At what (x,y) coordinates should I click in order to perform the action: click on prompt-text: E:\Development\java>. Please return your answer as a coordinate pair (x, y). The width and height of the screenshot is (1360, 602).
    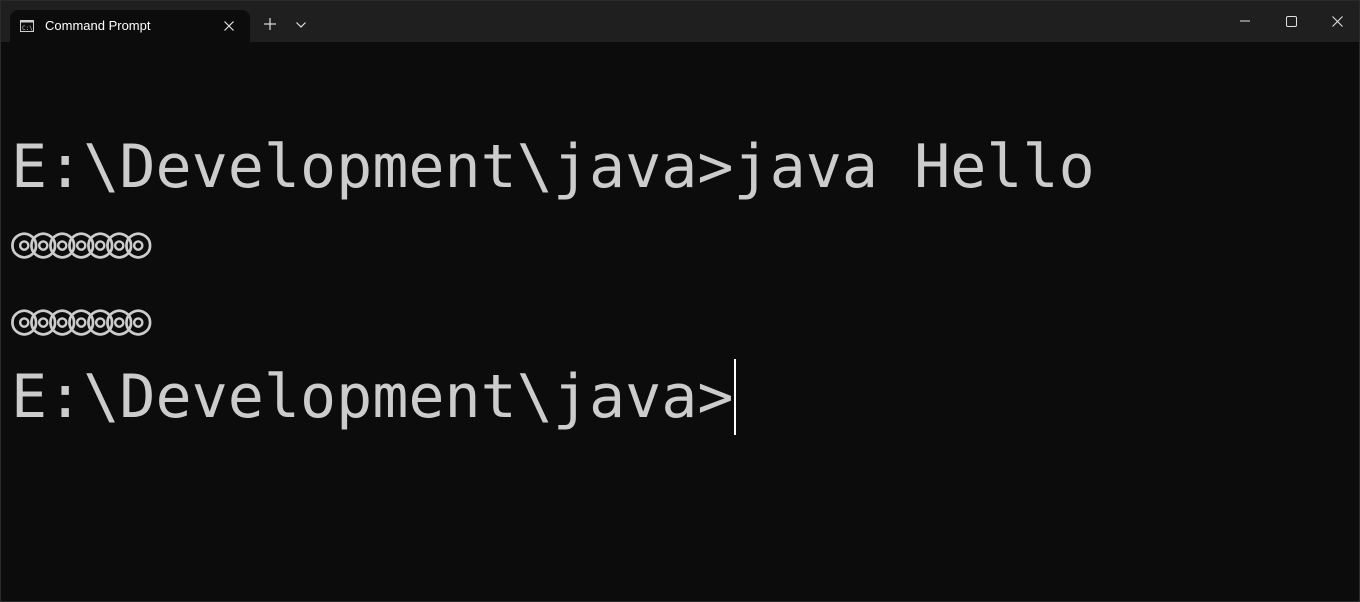
    Looking at the image, I should click on (372, 397).